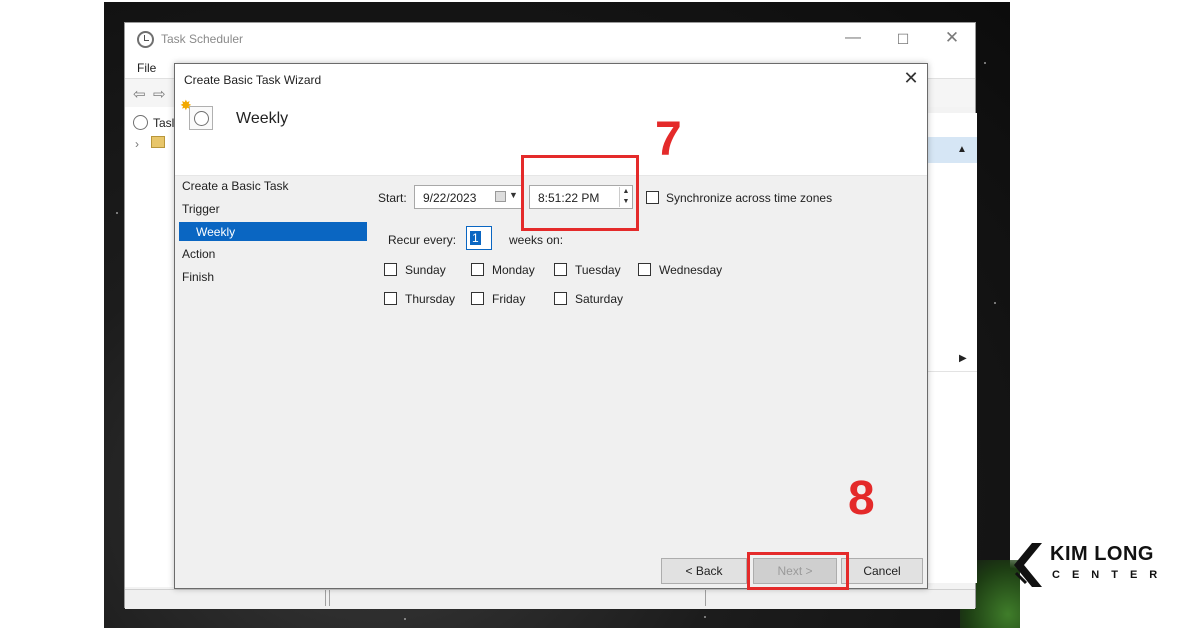 The image size is (1200, 628). What do you see at coordinates (390, 269) in the screenshot?
I see `sunday-checkbox` at bounding box center [390, 269].